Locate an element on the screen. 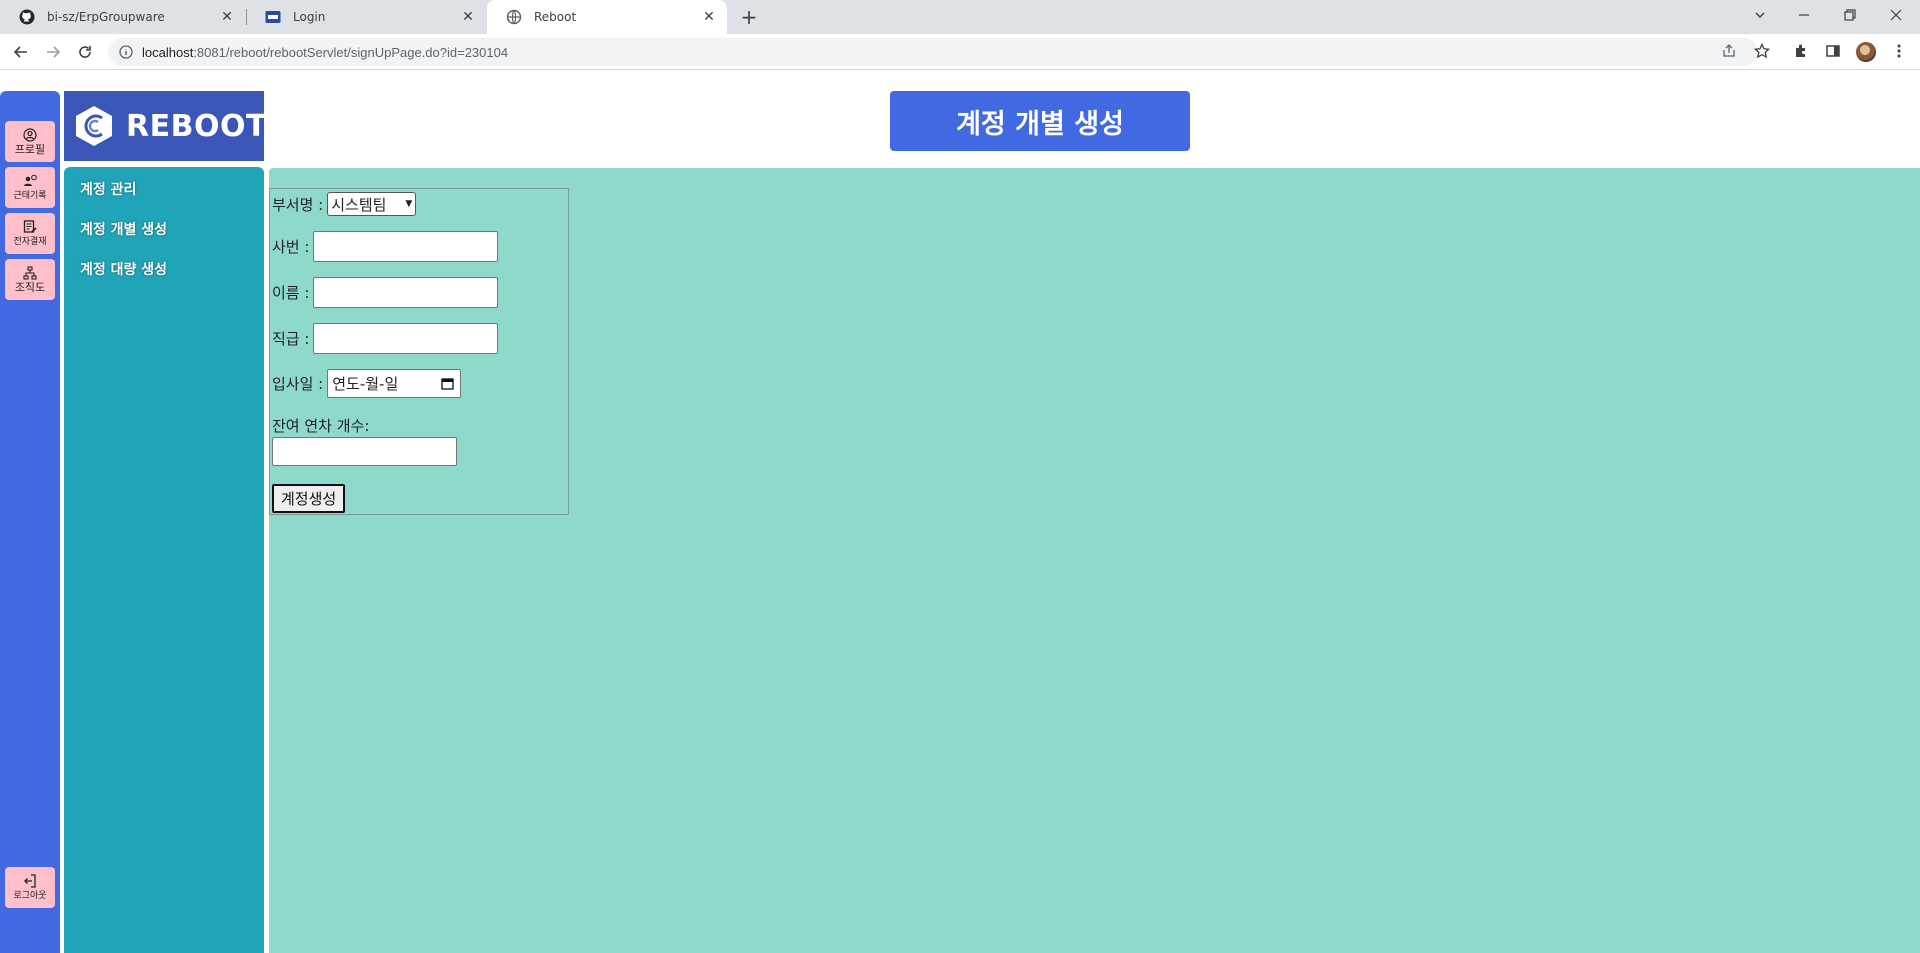 This screenshot has height=953, width=1920. info-icon is located at coordinates (126, 52).